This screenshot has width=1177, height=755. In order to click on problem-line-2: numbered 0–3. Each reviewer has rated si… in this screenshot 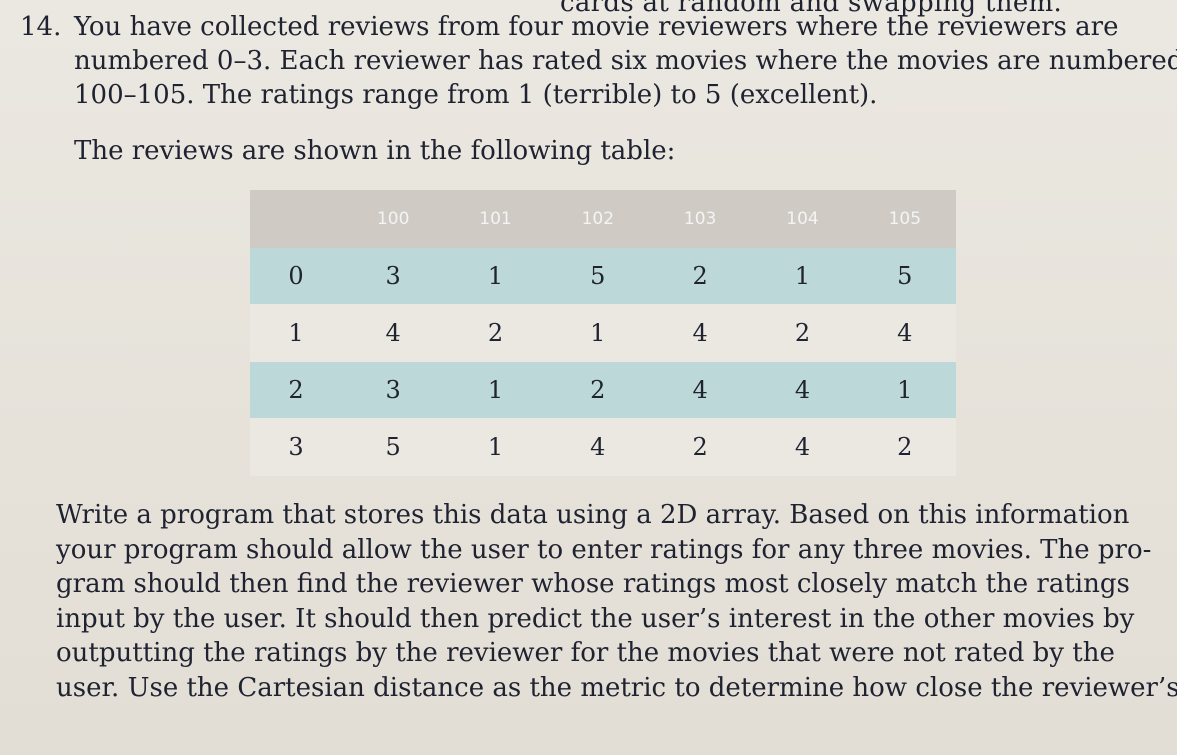, I will do `click(625, 61)`.